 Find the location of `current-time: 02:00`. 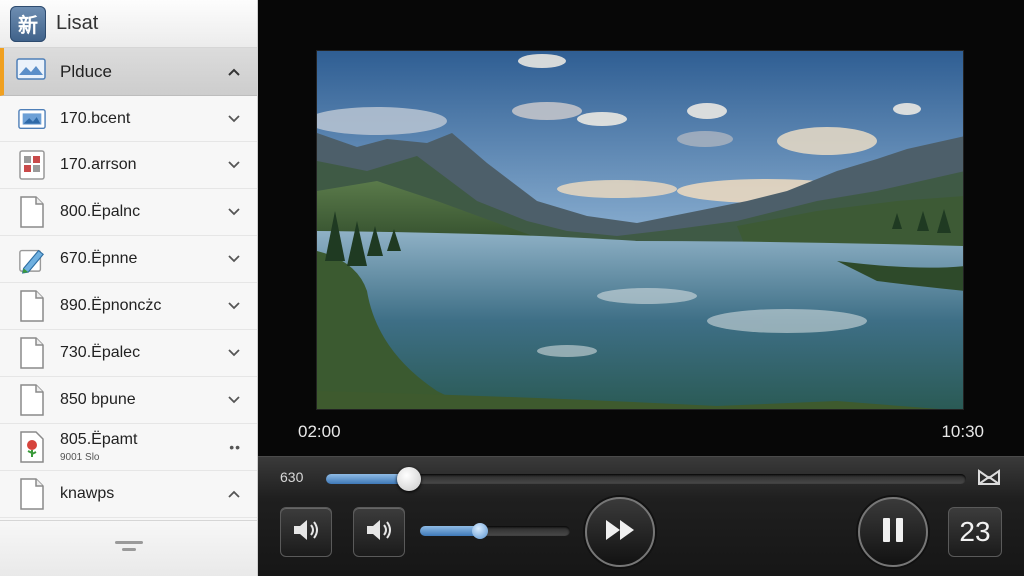

current-time: 02:00 is located at coordinates (319, 431).